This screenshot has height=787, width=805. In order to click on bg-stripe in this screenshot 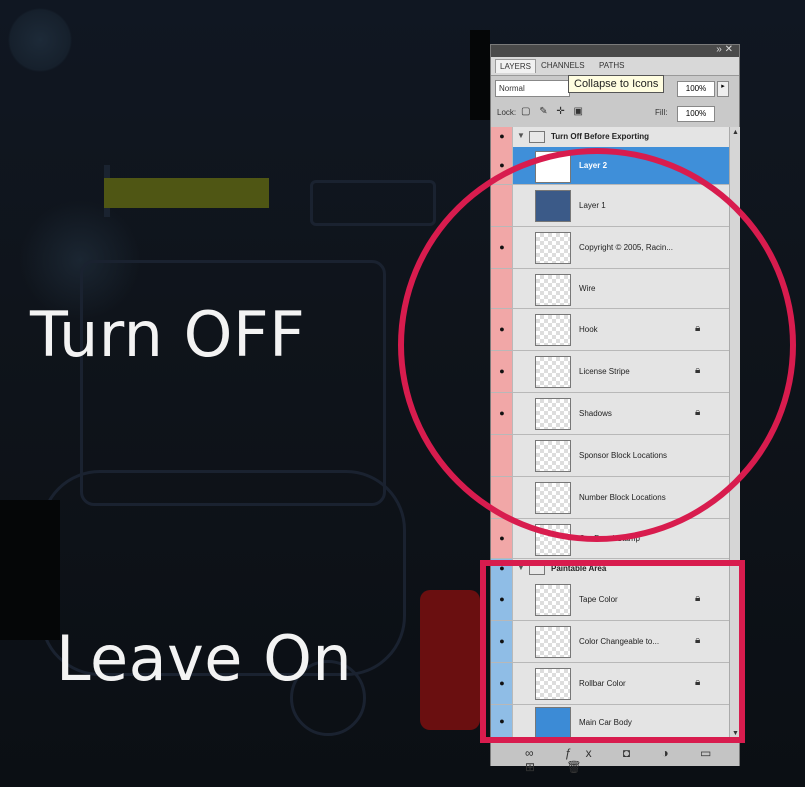, I will do `click(186, 193)`.